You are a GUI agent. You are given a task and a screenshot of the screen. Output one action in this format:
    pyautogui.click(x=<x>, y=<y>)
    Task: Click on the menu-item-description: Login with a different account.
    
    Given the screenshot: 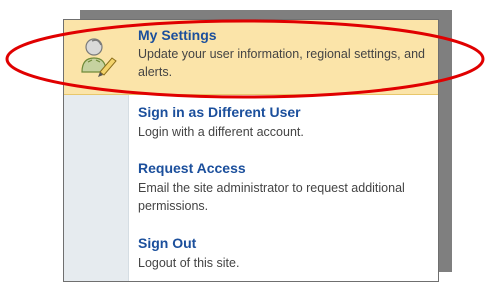 What is the action you would take?
    pyautogui.click(x=221, y=132)
    